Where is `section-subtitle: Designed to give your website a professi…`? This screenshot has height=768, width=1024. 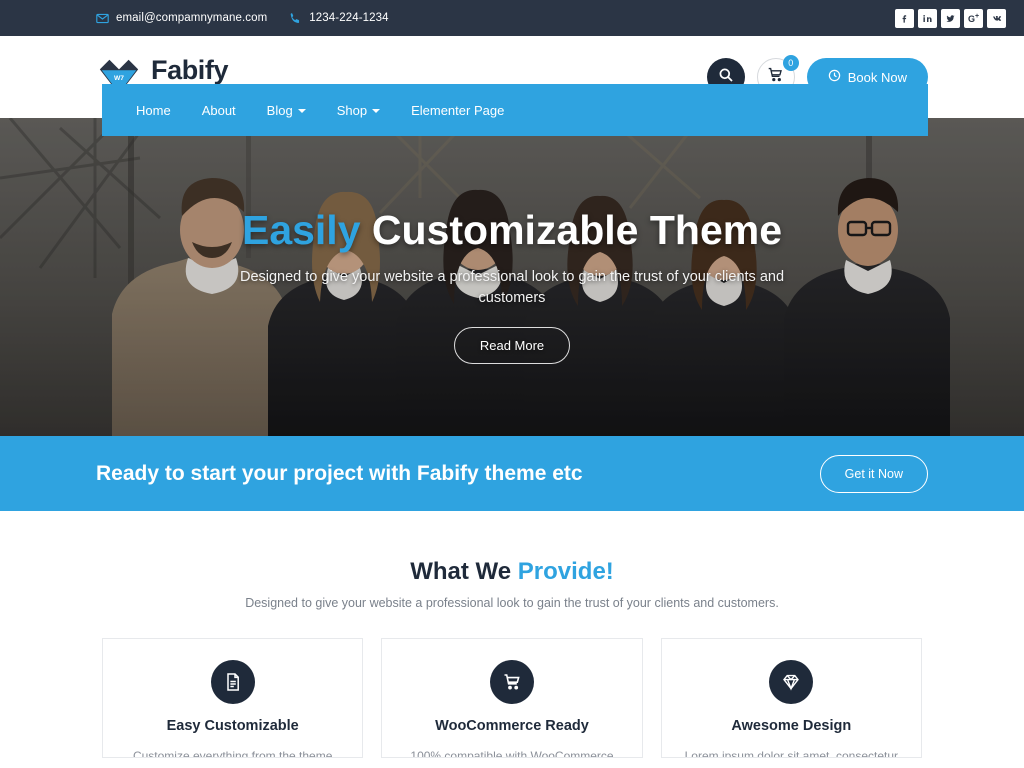 section-subtitle: Designed to give your website a professi… is located at coordinates (512, 603).